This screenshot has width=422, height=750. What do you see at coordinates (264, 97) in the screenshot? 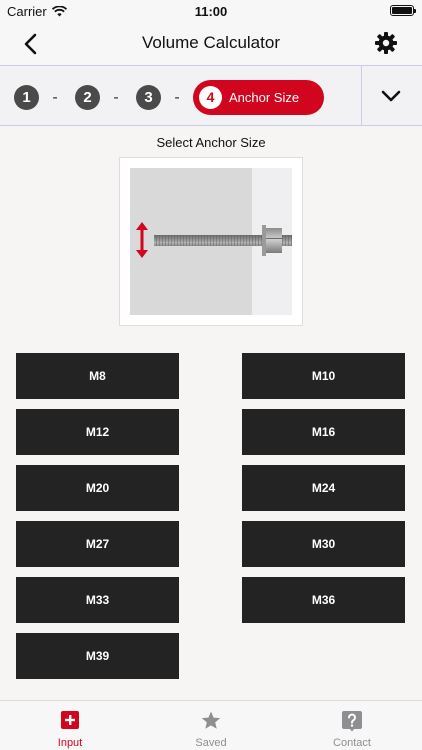
I see `active-step-label: Anchor Size` at bounding box center [264, 97].